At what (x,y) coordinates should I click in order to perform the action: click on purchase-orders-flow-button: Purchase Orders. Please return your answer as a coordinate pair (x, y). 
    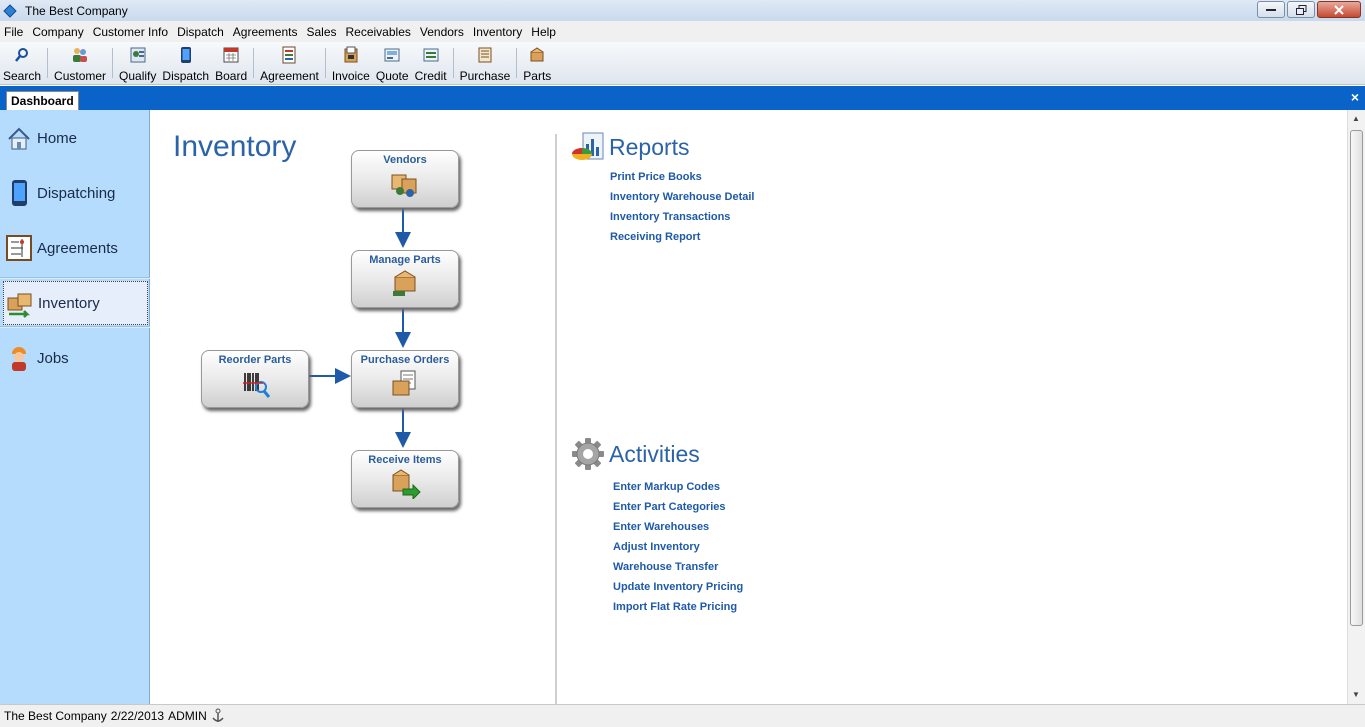
    Looking at the image, I should click on (405, 379).